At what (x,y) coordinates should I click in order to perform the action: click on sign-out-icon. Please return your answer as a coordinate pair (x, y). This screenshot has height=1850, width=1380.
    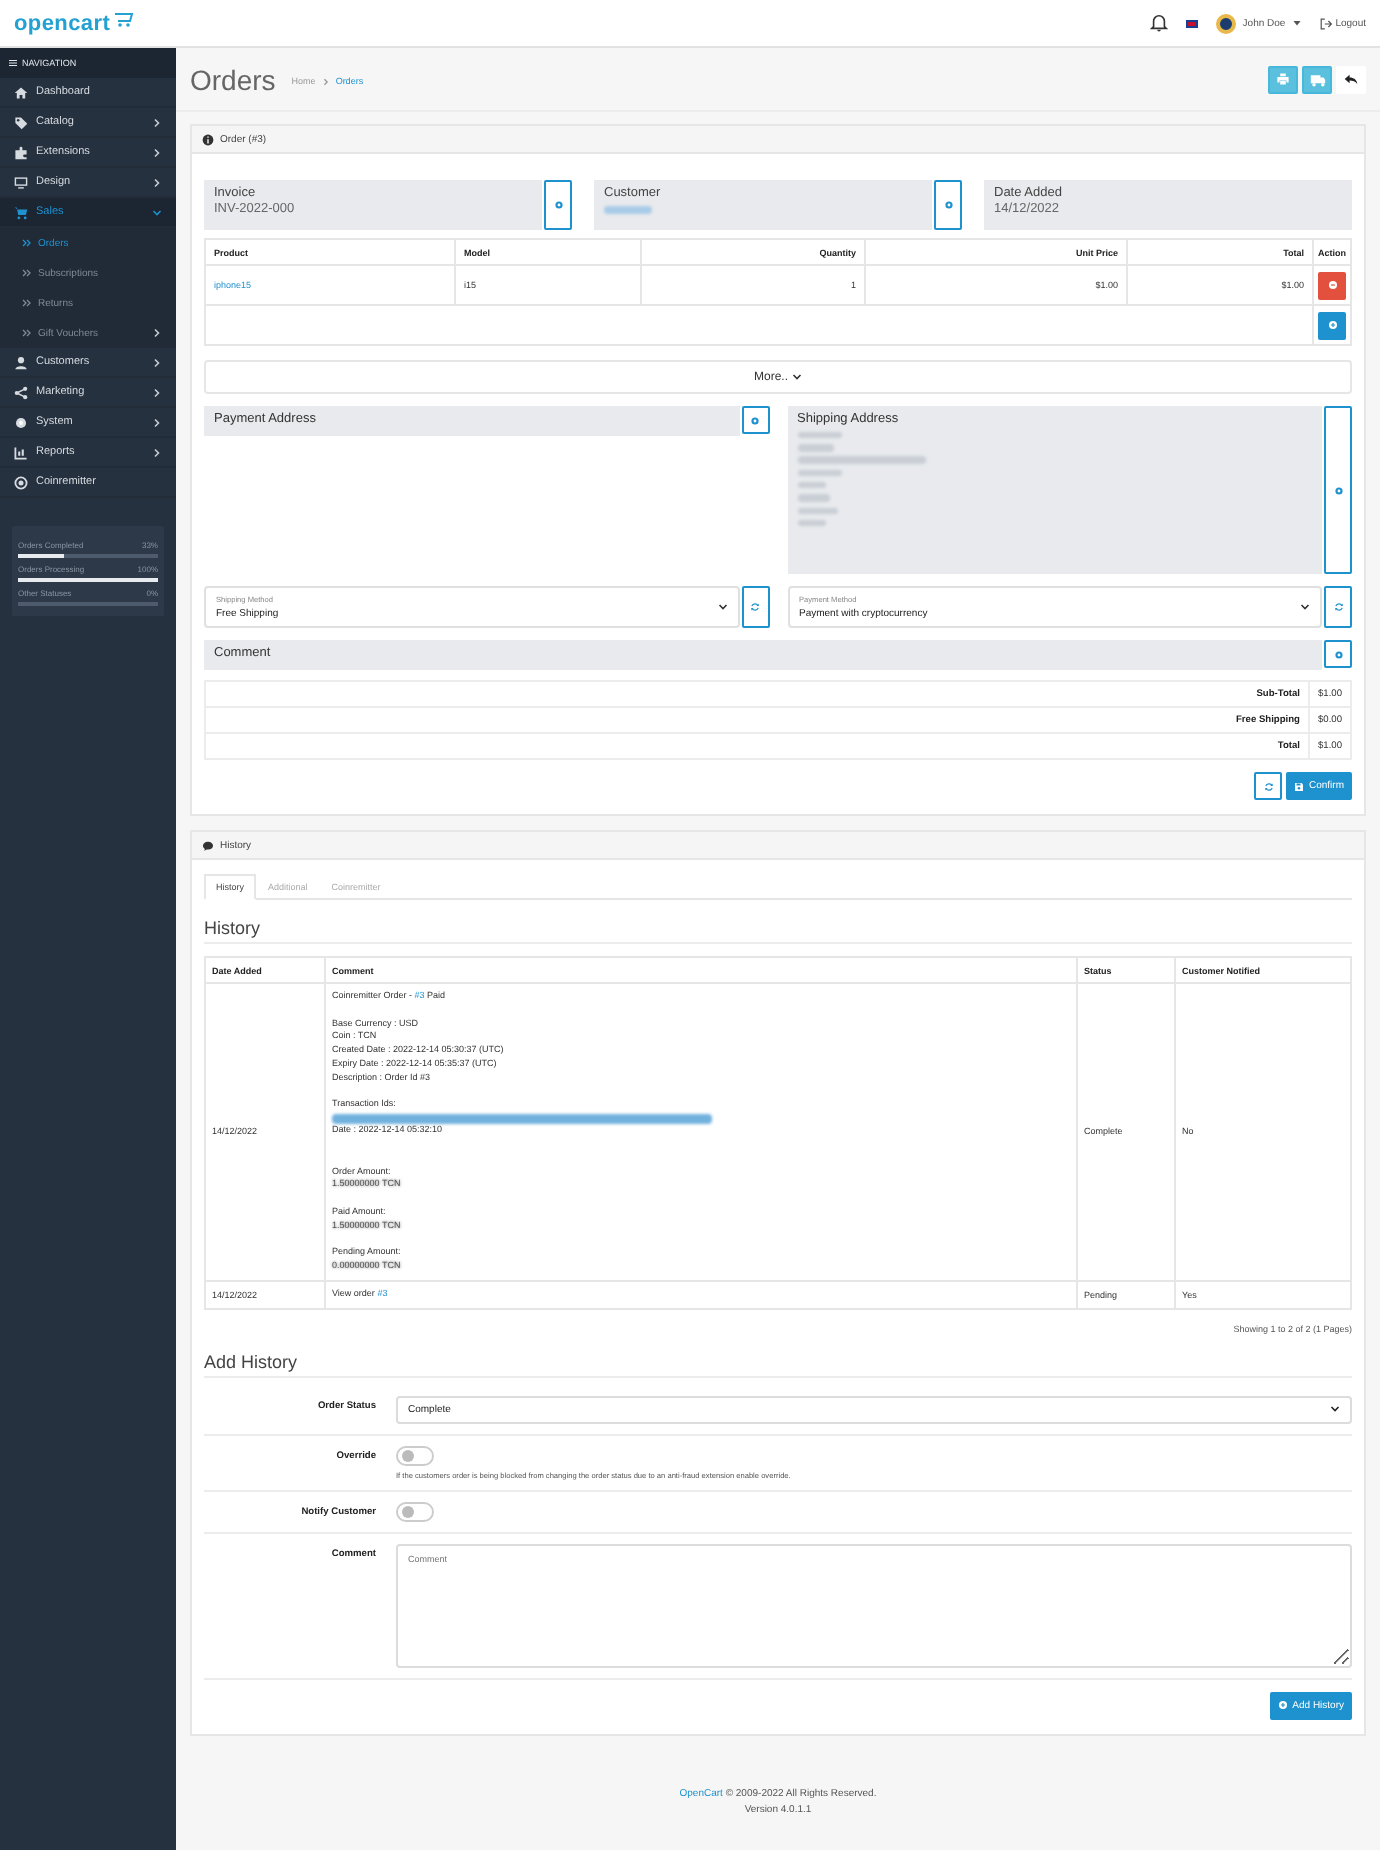
    Looking at the image, I should click on (1325, 23).